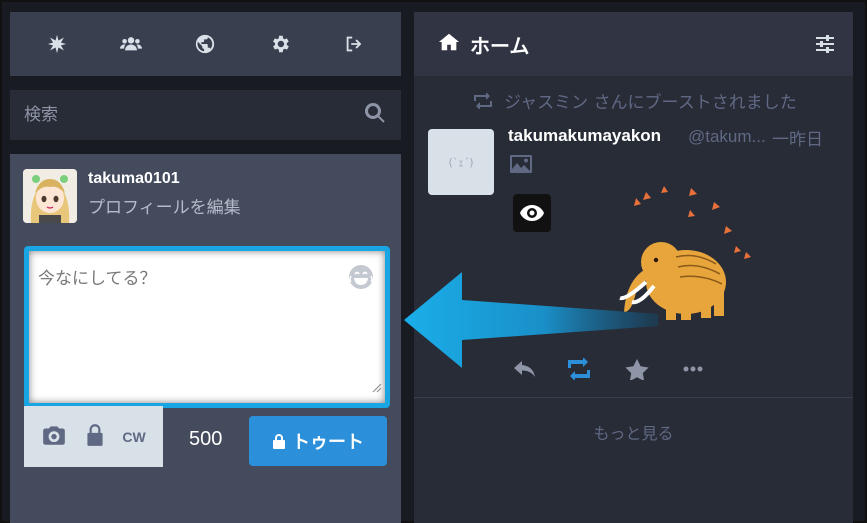 Image resolution: width=867 pixels, height=523 pixels. Describe the element at coordinates (193, 115) in the screenshot. I see `search-input` at that location.